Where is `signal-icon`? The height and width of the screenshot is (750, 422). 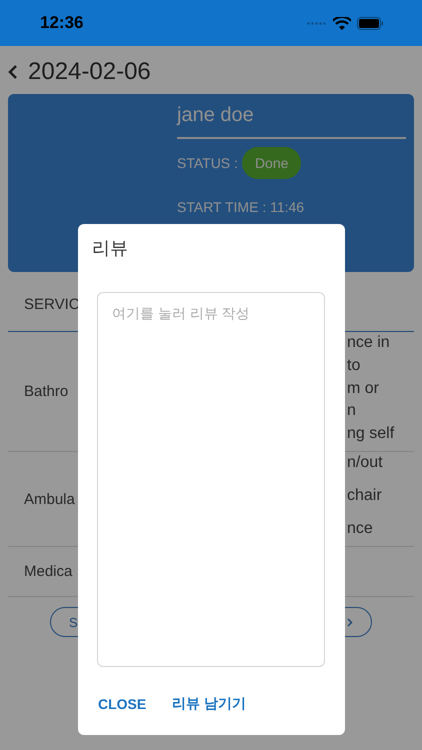
signal-icon is located at coordinates (317, 23).